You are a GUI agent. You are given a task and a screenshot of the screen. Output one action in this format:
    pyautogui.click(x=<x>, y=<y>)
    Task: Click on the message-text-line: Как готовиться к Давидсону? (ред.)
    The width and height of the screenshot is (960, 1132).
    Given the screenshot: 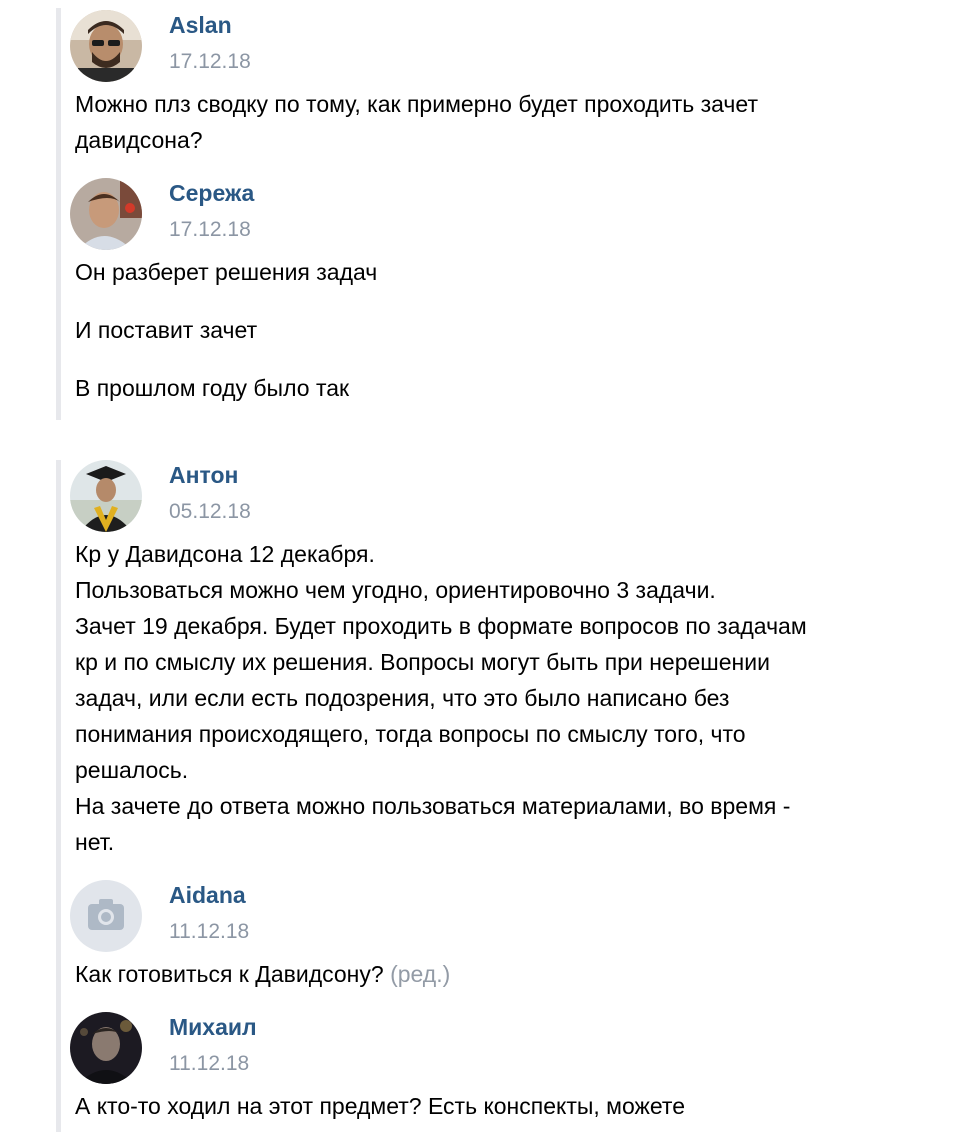 What is the action you would take?
    pyautogui.click(x=262, y=974)
    